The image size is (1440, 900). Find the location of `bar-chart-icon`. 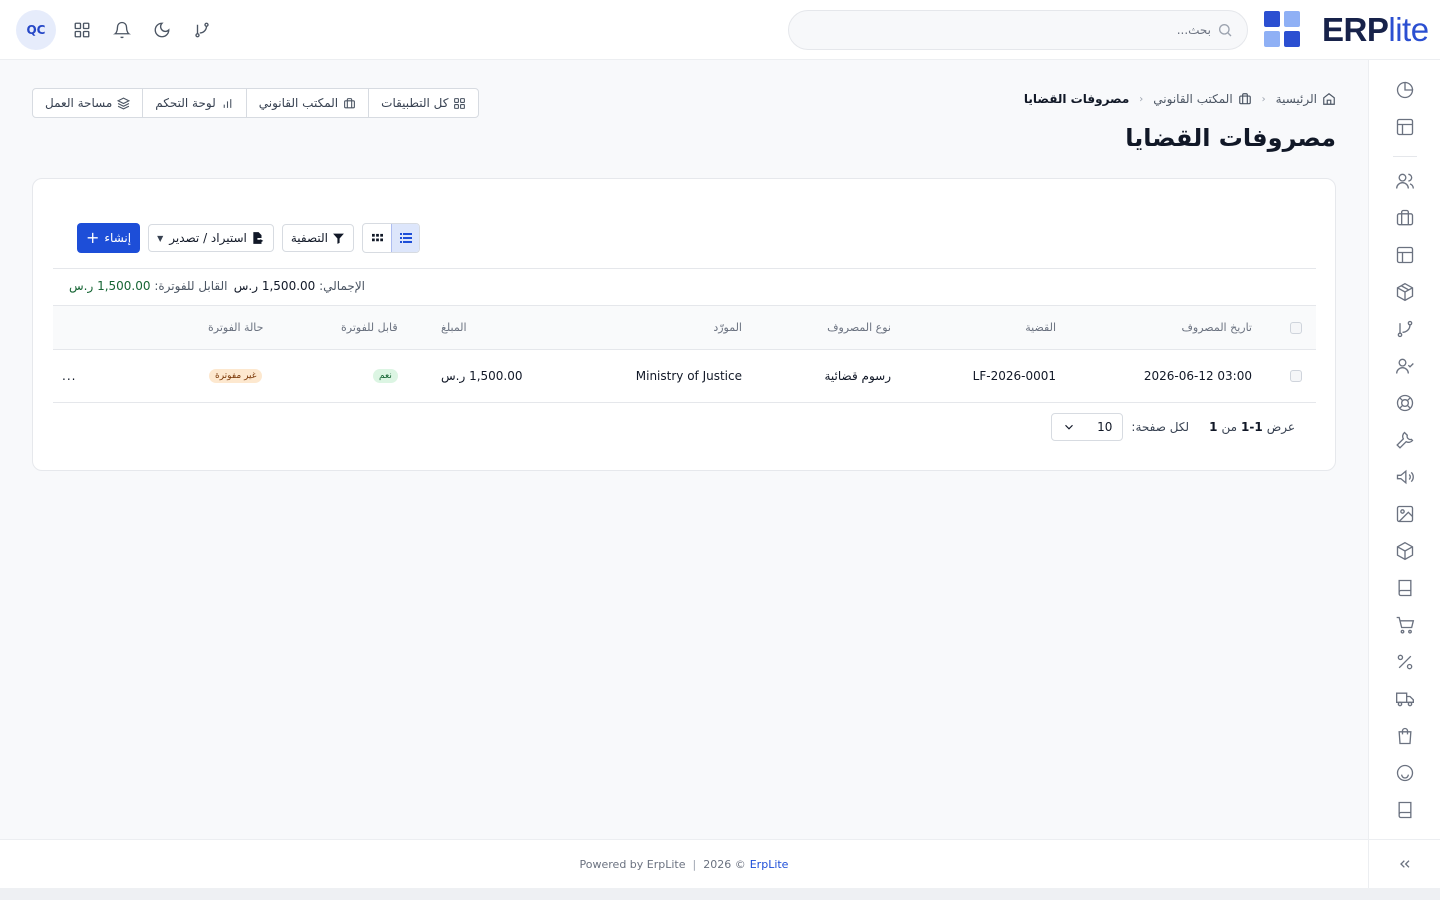

bar-chart-icon is located at coordinates (227, 103).